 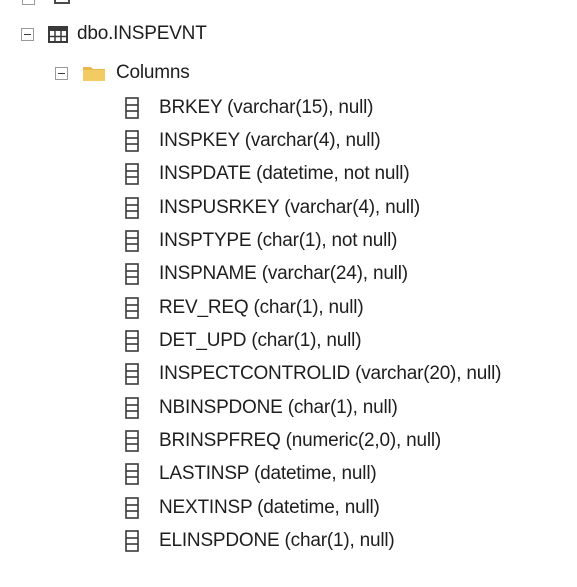 I want to click on tree-item-column: INSPECTCONTROLID (varchar(20), null), so click(x=313, y=374).